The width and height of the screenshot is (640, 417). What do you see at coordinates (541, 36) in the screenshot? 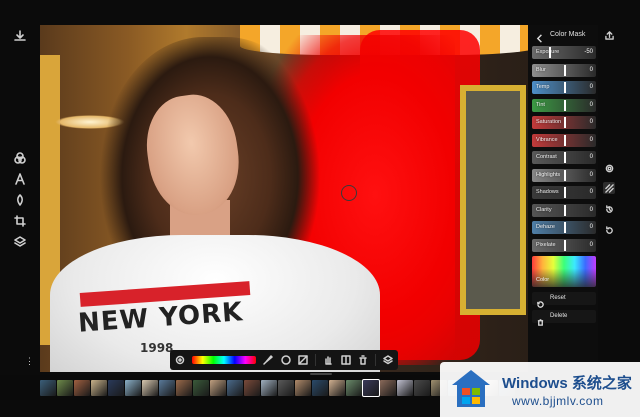
I see `back-icon` at bounding box center [541, 36].